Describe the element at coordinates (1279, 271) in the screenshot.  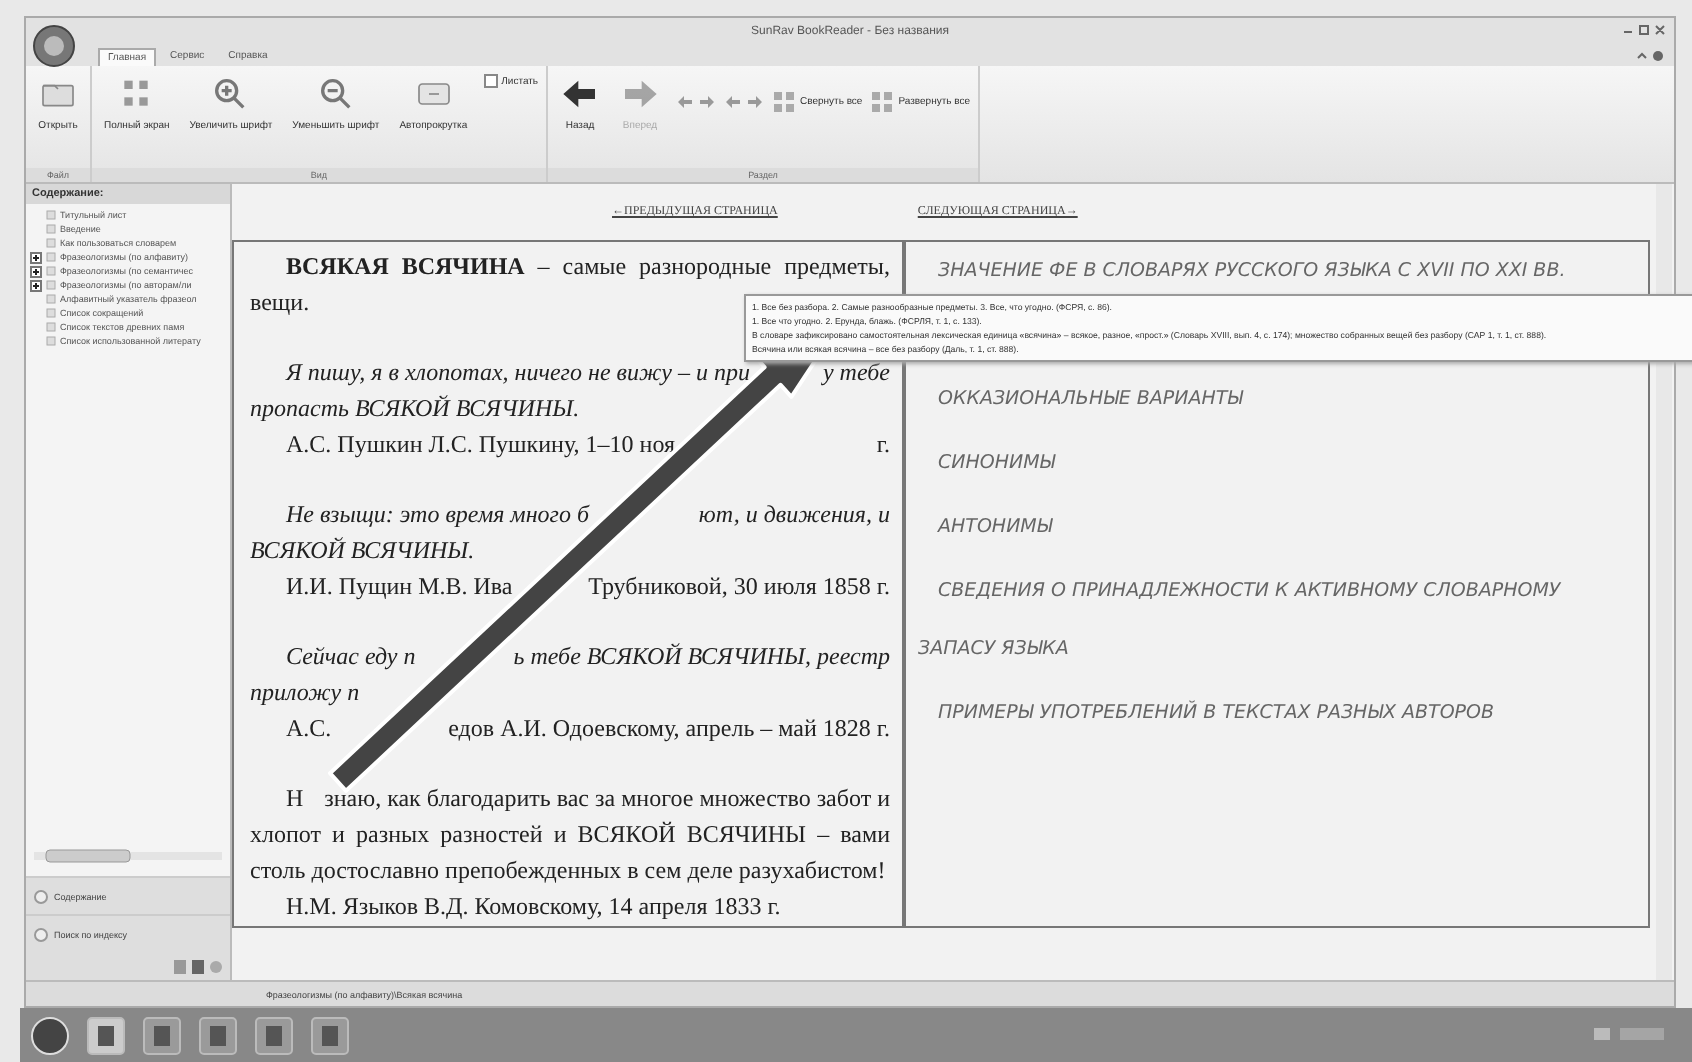
I see `section-link: ЗНАЧЕНИЕ ФЕ В СЛОВАРЯХ РУССКОГО ЯЗЫКА С XVII ПО XXI ВВ.` at that location.